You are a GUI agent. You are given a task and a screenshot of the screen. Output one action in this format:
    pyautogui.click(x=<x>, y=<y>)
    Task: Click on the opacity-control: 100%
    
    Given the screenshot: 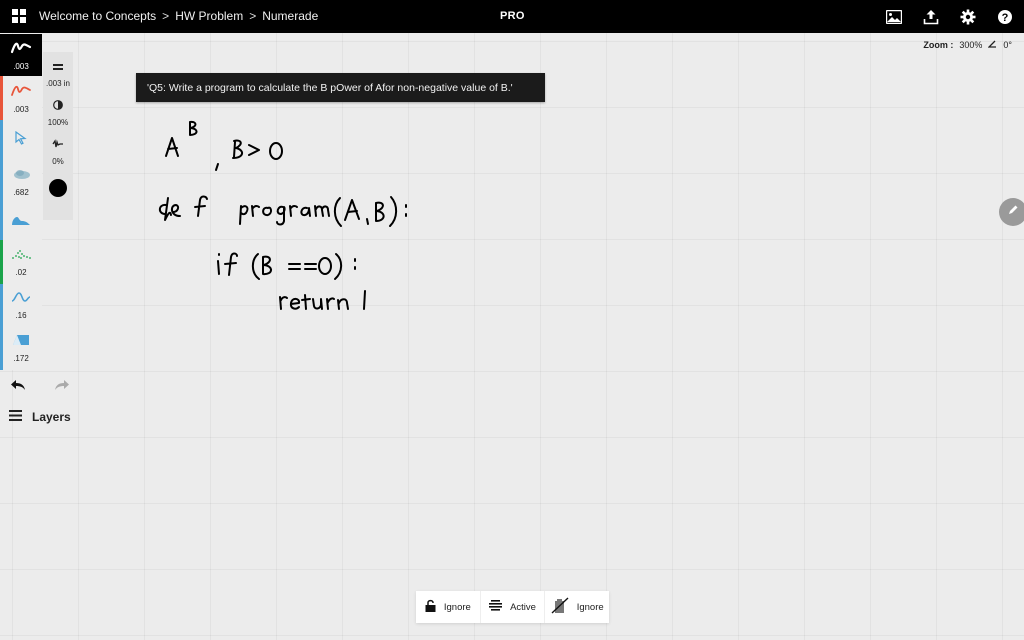 What is the action you would take?
    pyautogui.click(x=58, y=112)
    